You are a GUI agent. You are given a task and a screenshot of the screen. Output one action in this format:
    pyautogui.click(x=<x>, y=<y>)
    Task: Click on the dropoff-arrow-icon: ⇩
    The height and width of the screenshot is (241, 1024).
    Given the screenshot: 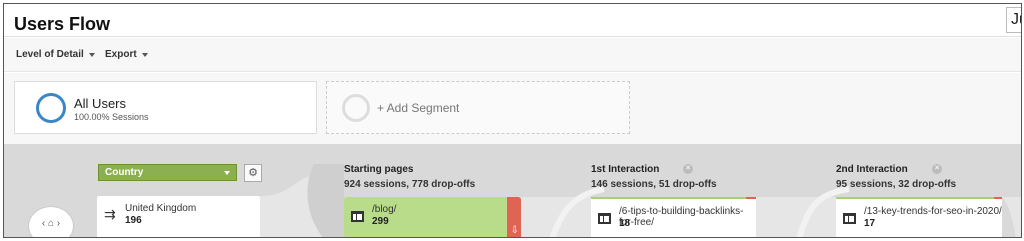 What is the action you would take?
    pyautogui.click(x=514, y=230)
    